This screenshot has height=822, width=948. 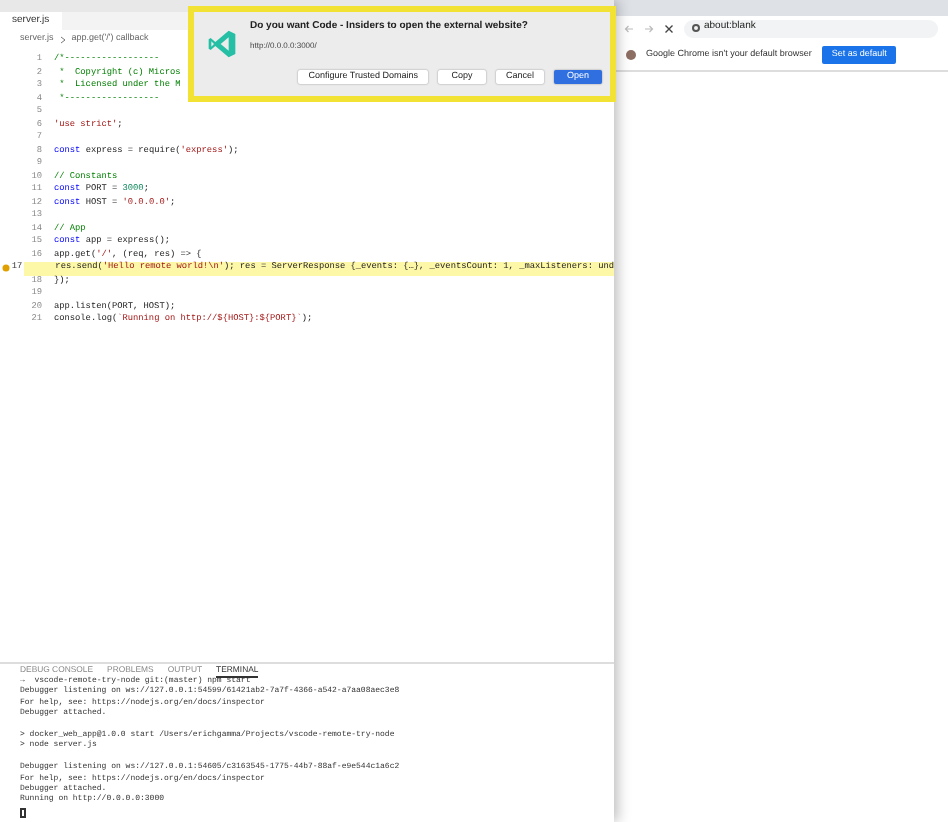 What do you see at coordinates (222, 44) in the screenshot?
I see `app-logo-icon` at bounding box center [222, 44].